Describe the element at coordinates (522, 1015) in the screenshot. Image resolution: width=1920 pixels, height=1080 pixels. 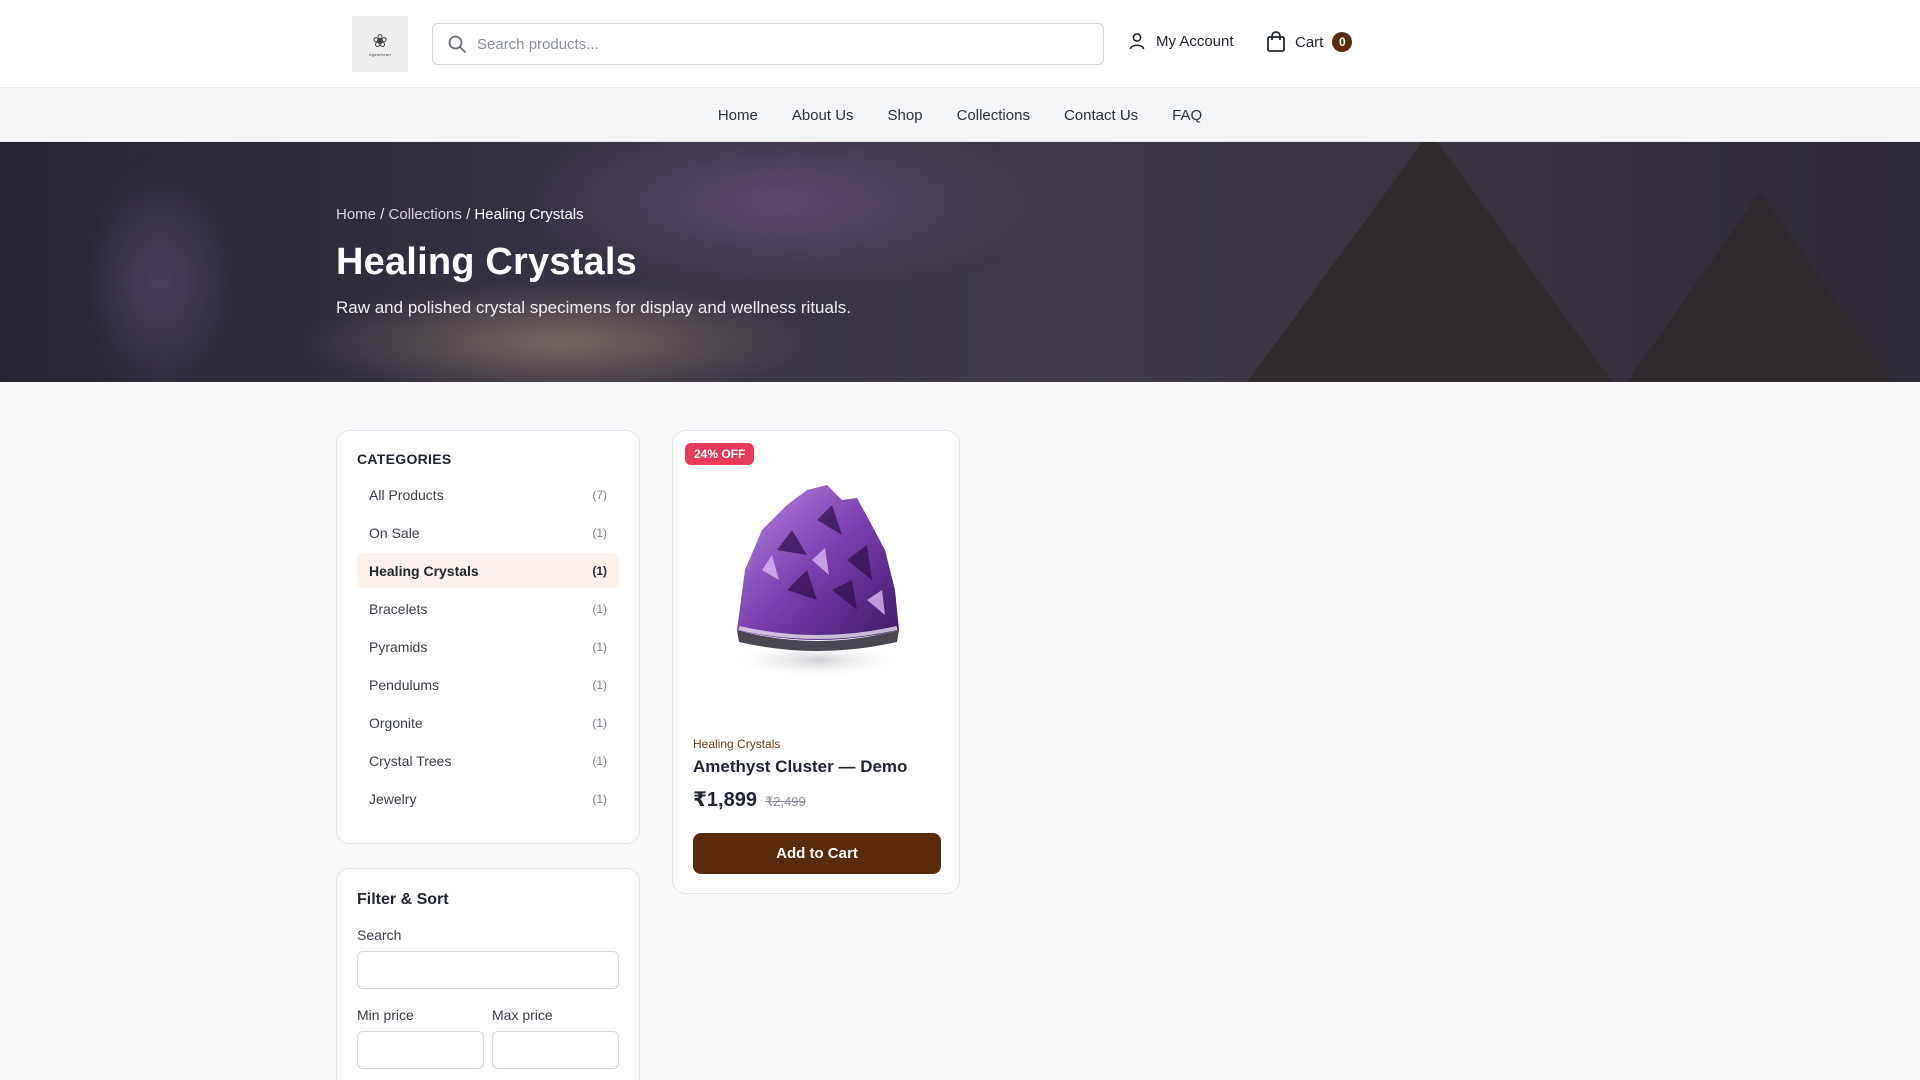
I see `max-price-label: Max price` at that location.